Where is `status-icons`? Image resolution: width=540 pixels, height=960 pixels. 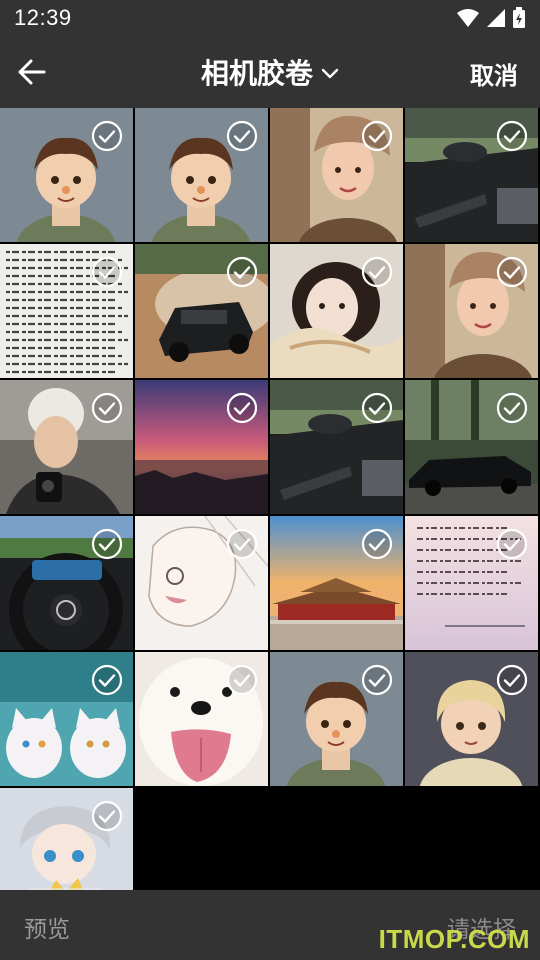
status-icons is located at coordinates (491, 18).